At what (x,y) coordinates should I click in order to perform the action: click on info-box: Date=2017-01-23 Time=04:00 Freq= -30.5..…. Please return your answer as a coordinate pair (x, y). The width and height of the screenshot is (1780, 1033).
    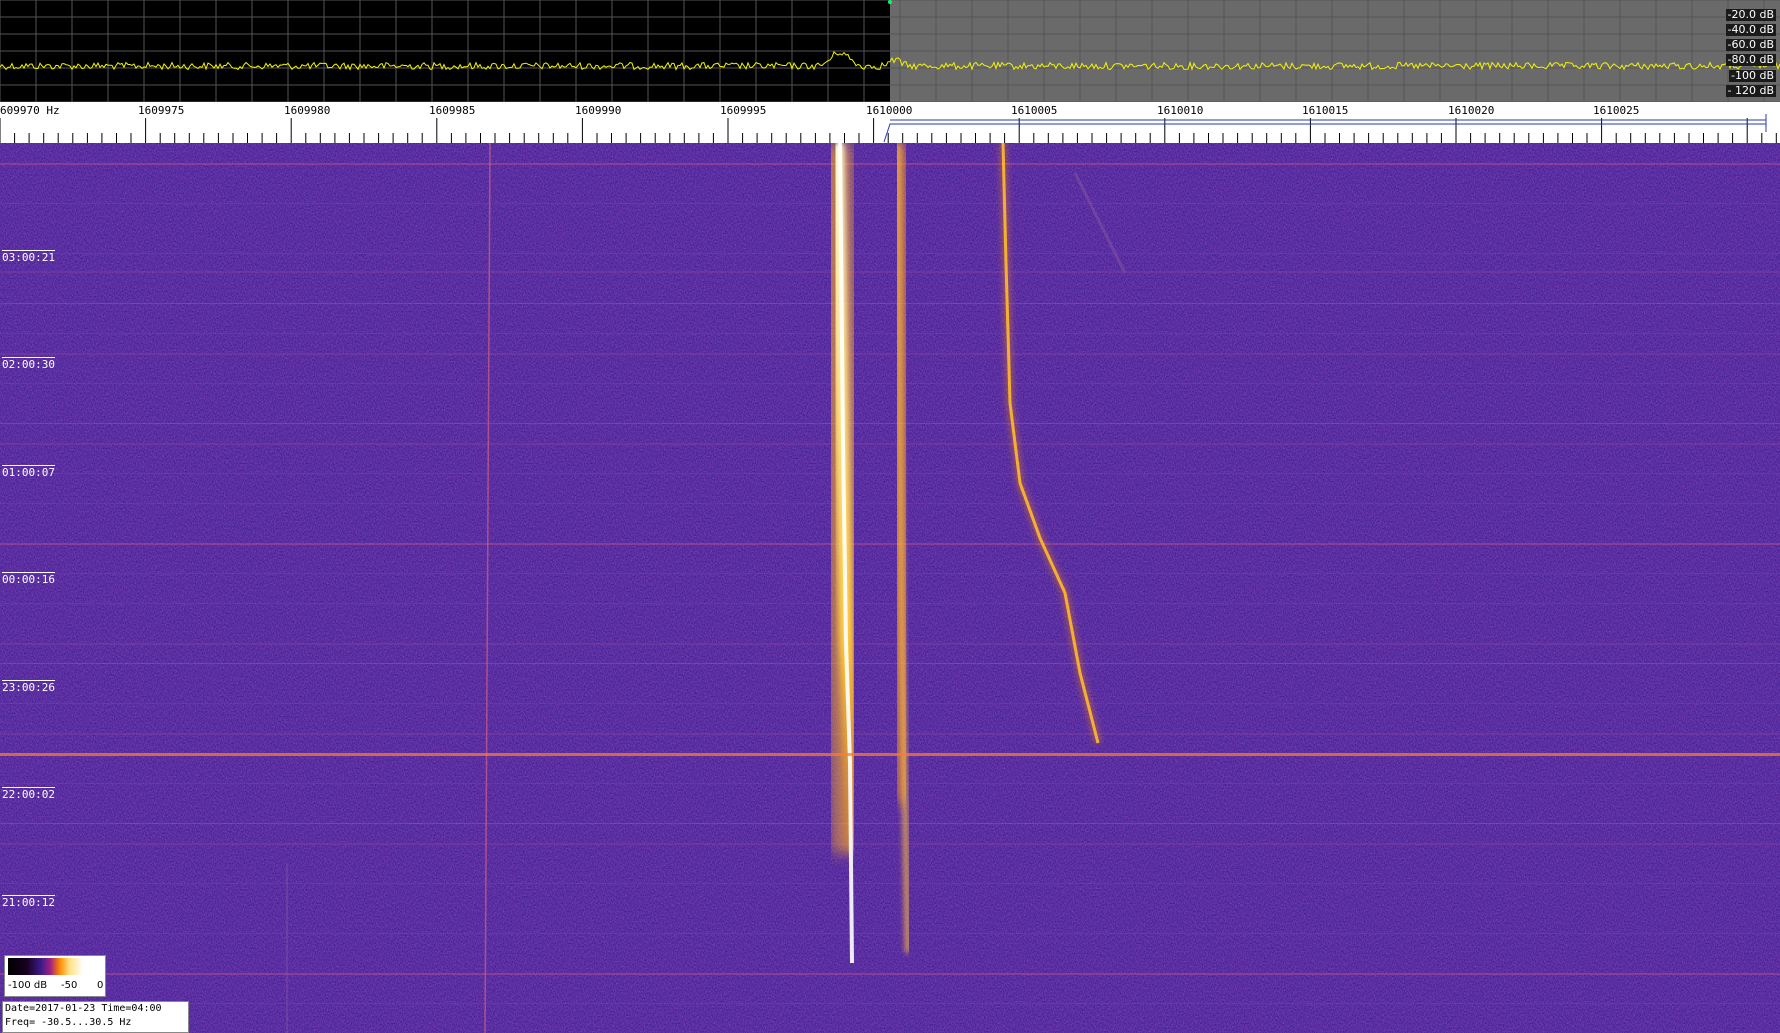
    Looking at the image, I should click on (95, 1017).